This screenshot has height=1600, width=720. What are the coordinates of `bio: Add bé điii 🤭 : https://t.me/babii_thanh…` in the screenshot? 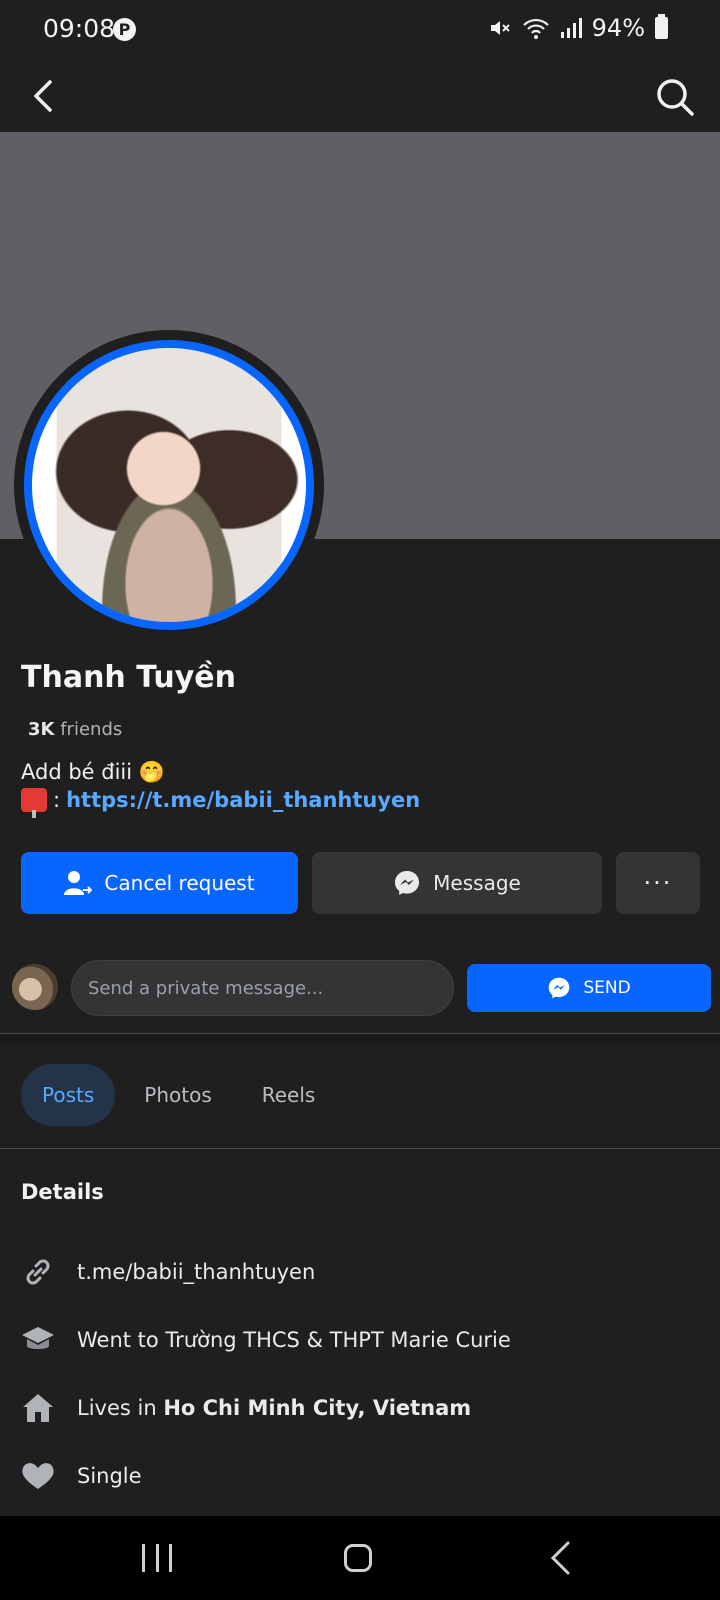 It's located at (220, 788).